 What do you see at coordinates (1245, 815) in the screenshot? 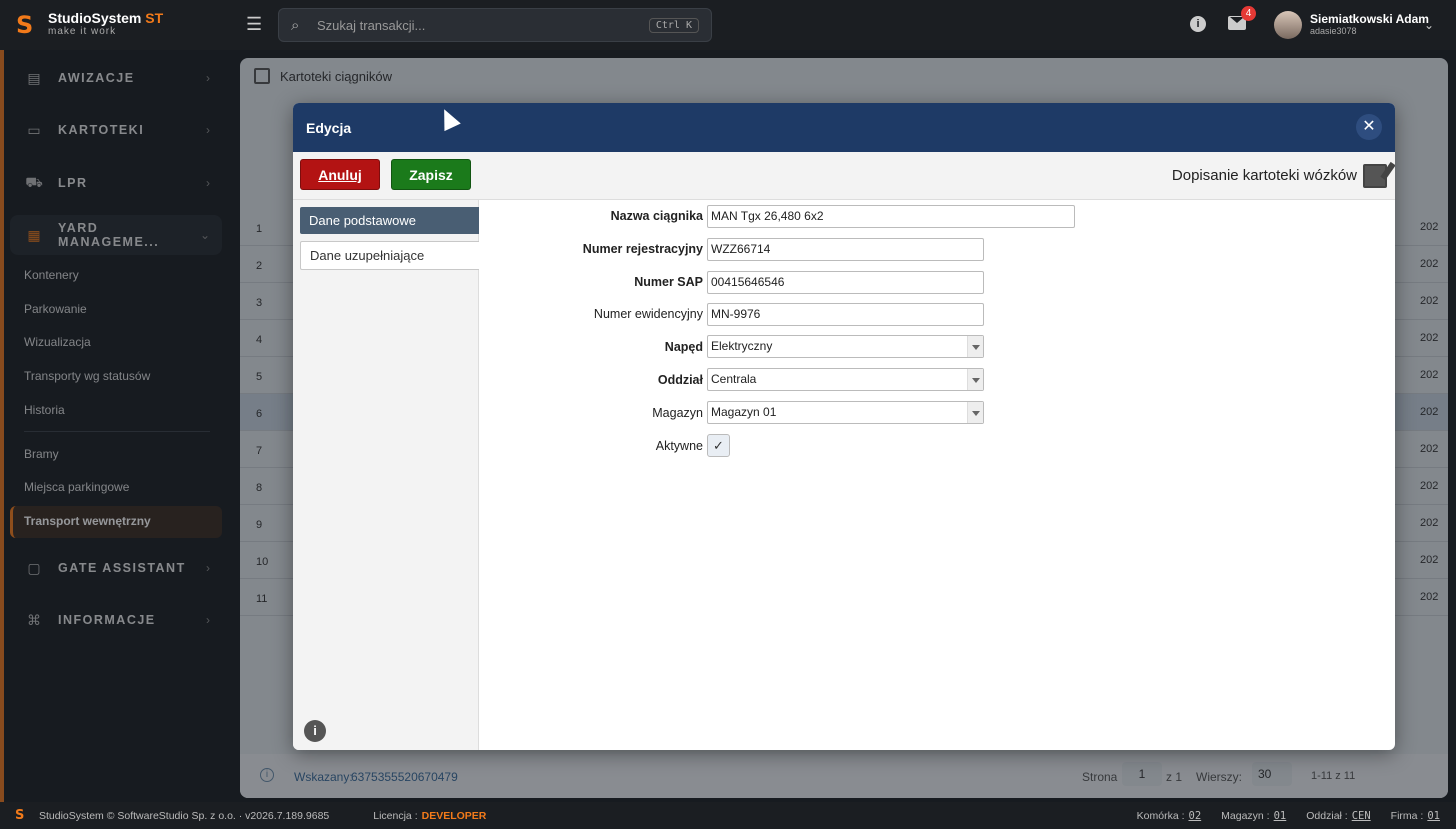
I see `warehouse-label: Magazyn :` at bounding box center [1245, 815].